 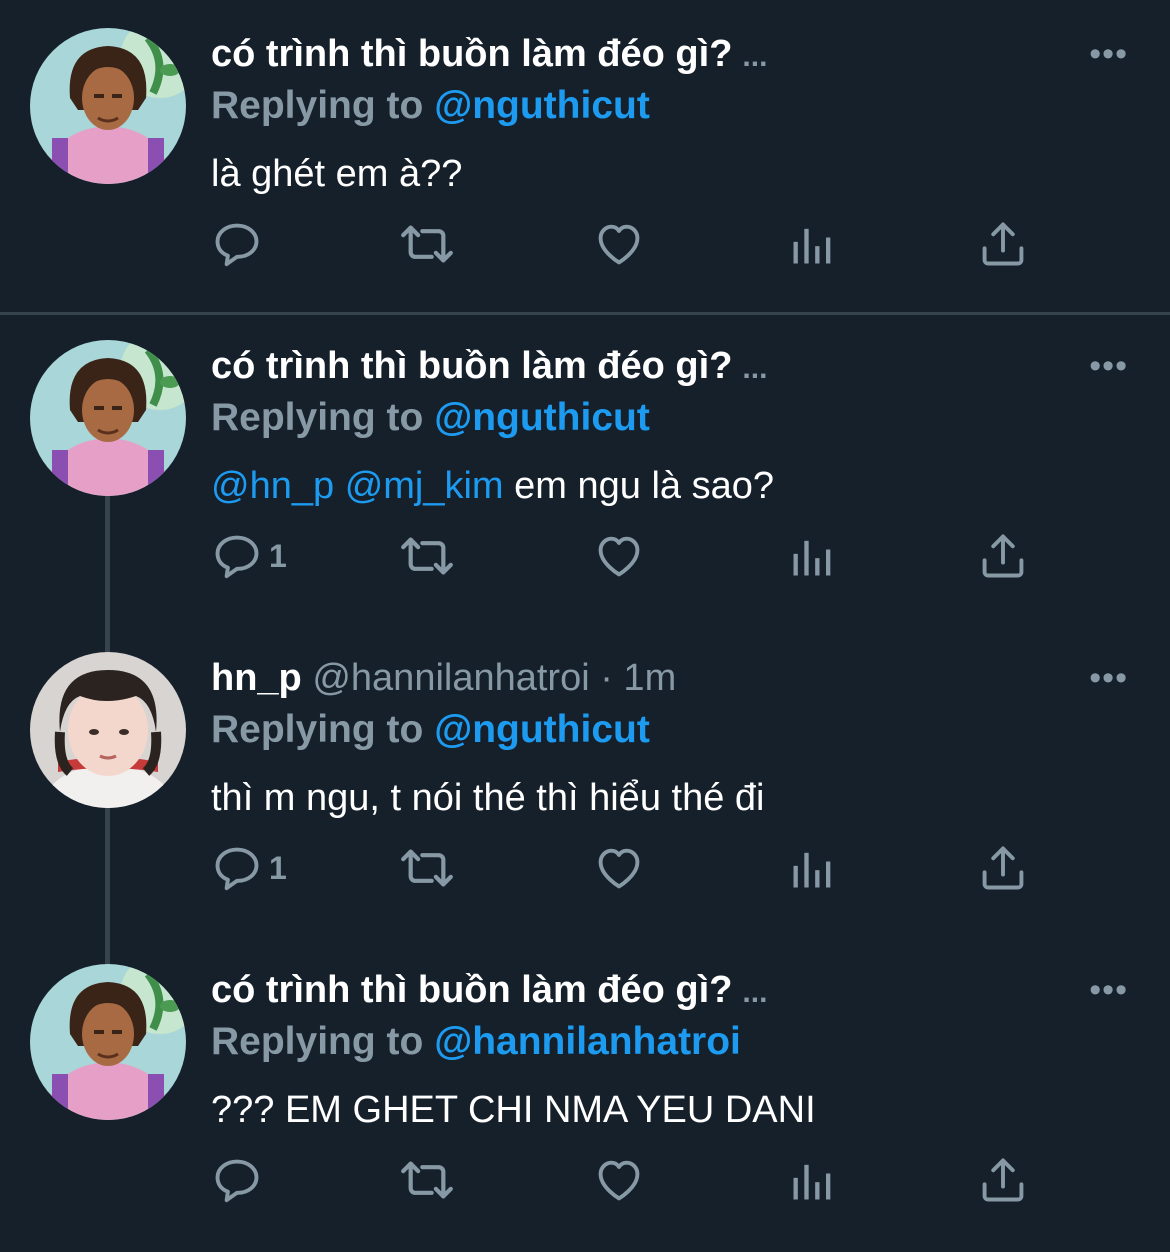 I want to click on tweet-text: ??? EM GHET CHI NMA YEU DANI, so click(x=513, y=1110).